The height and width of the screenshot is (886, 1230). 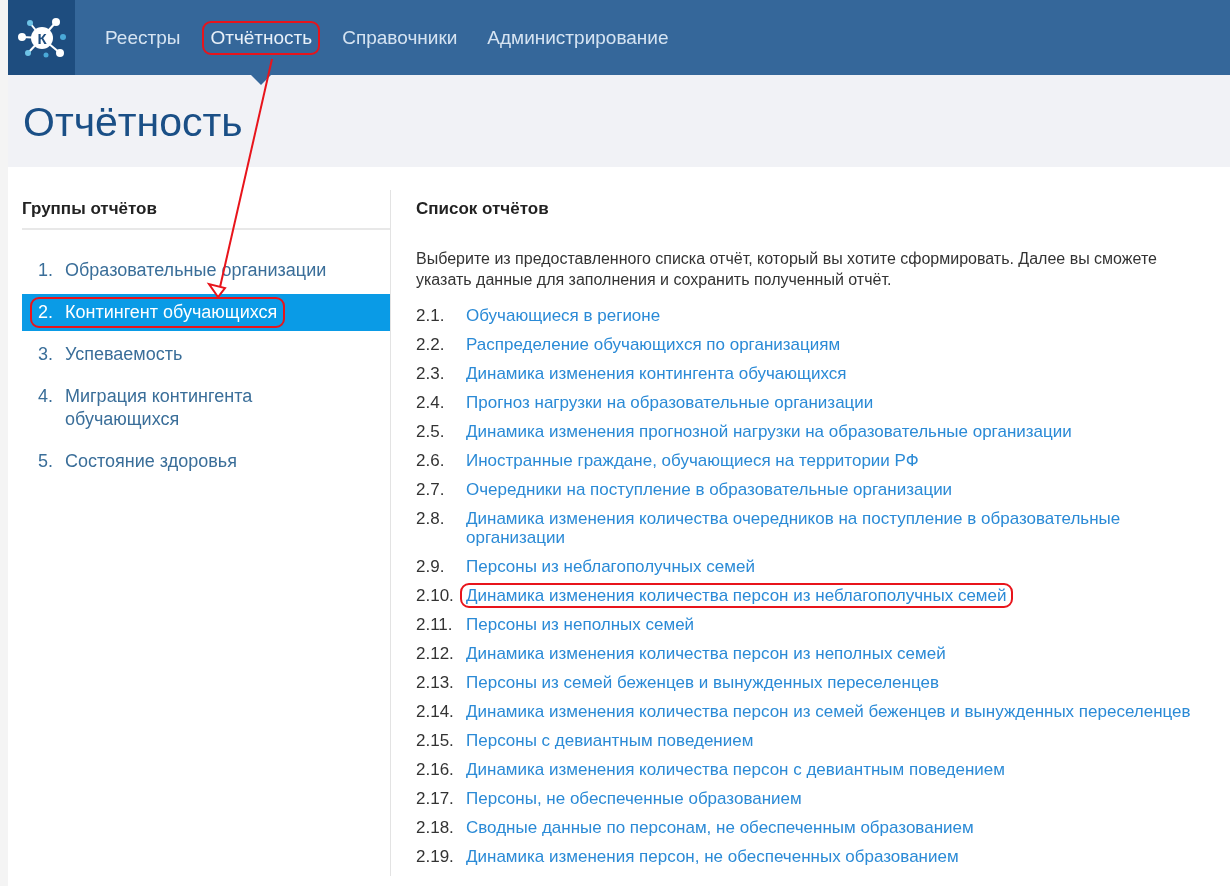 What do you see at coordinates (435, 653) in the screenshot?
I see `report-number: 2.12.` at bounding box center [435, 653].